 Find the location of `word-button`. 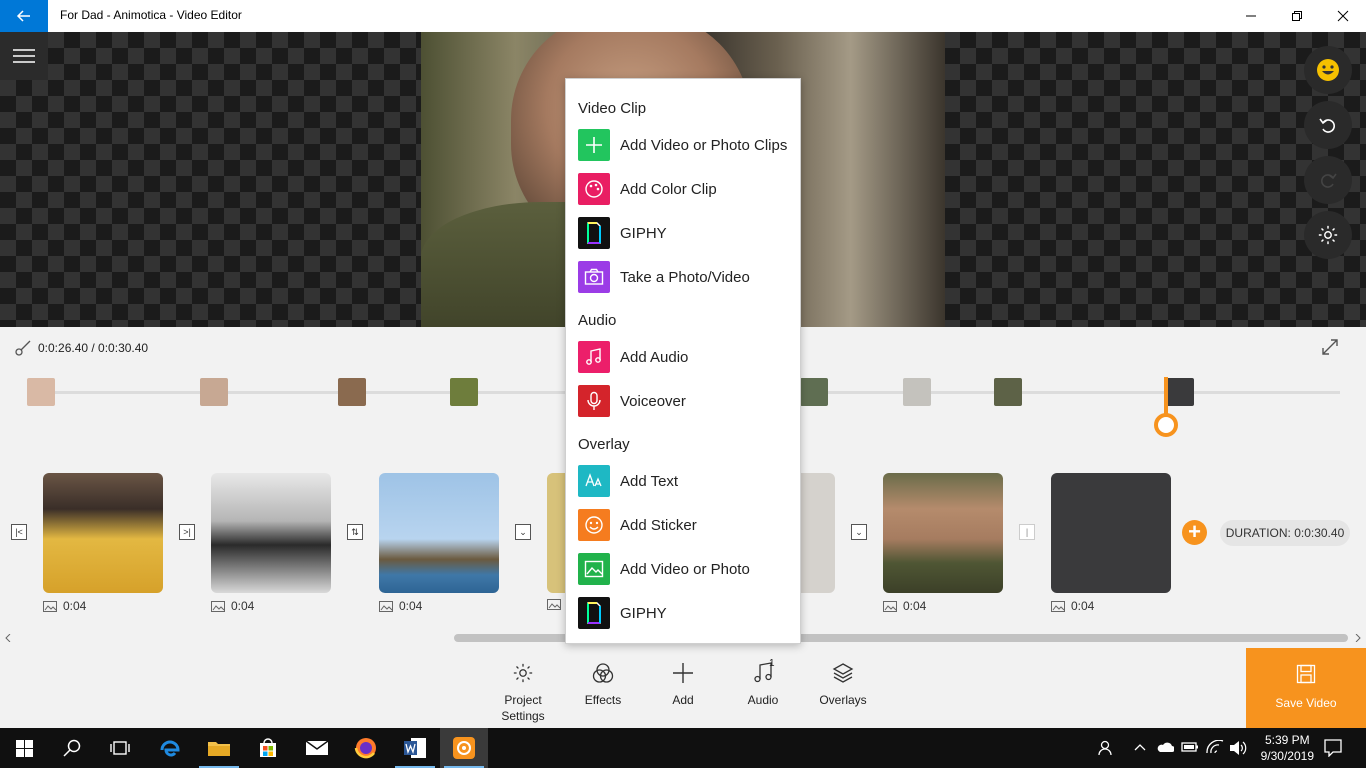

word-button is located at coordinates (415, 748).